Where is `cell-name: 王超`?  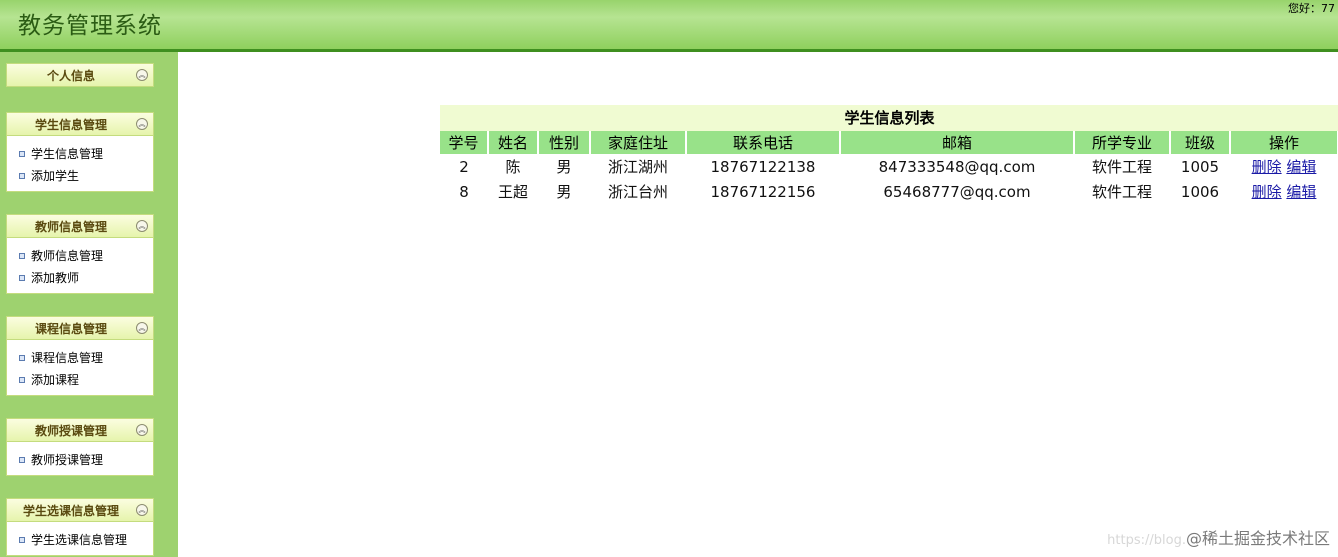 cell-name: 王超 is located at coordinates (512, 192).